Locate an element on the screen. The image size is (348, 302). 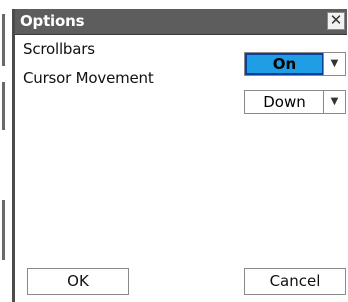
dialog-title: Options is located at coordinates (52, 21).